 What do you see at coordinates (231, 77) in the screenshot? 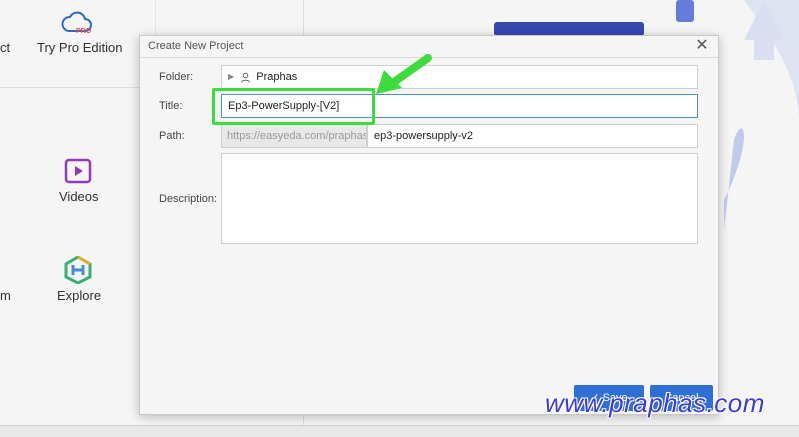
I see `caret-right-icon: ▶` at bounding box center [231, 77].